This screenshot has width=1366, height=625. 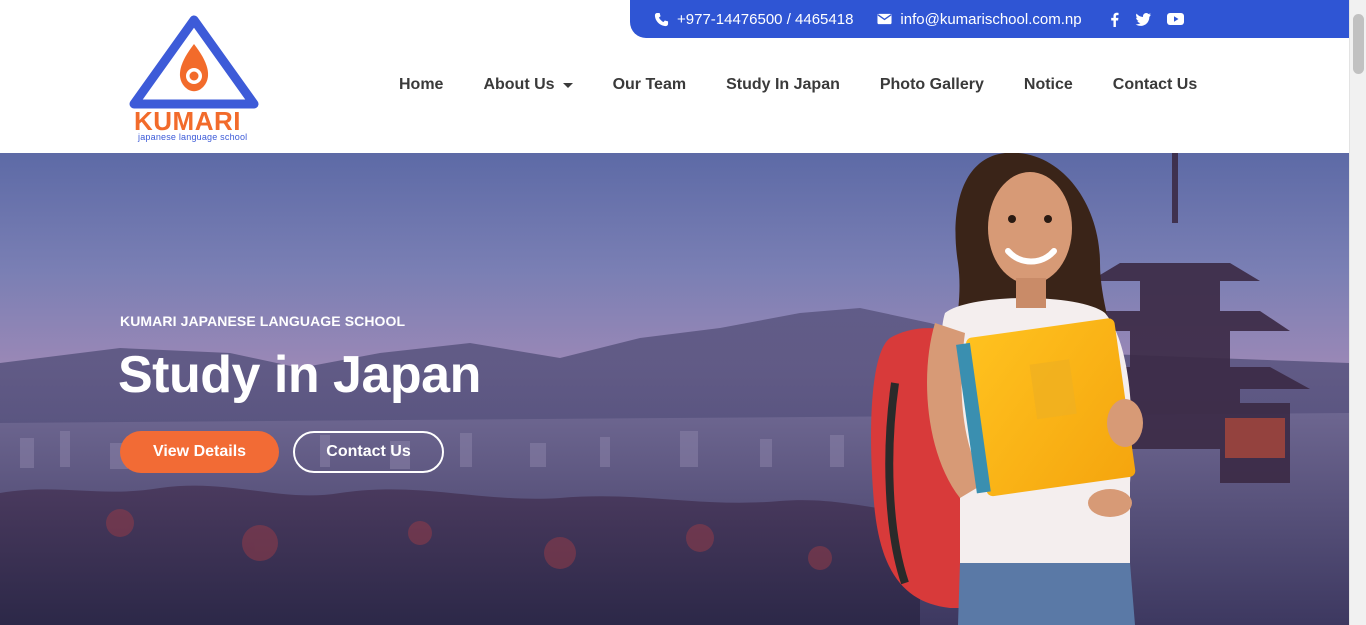 I want to click on nav-about-us: About Us, so click(x=528, y=85).